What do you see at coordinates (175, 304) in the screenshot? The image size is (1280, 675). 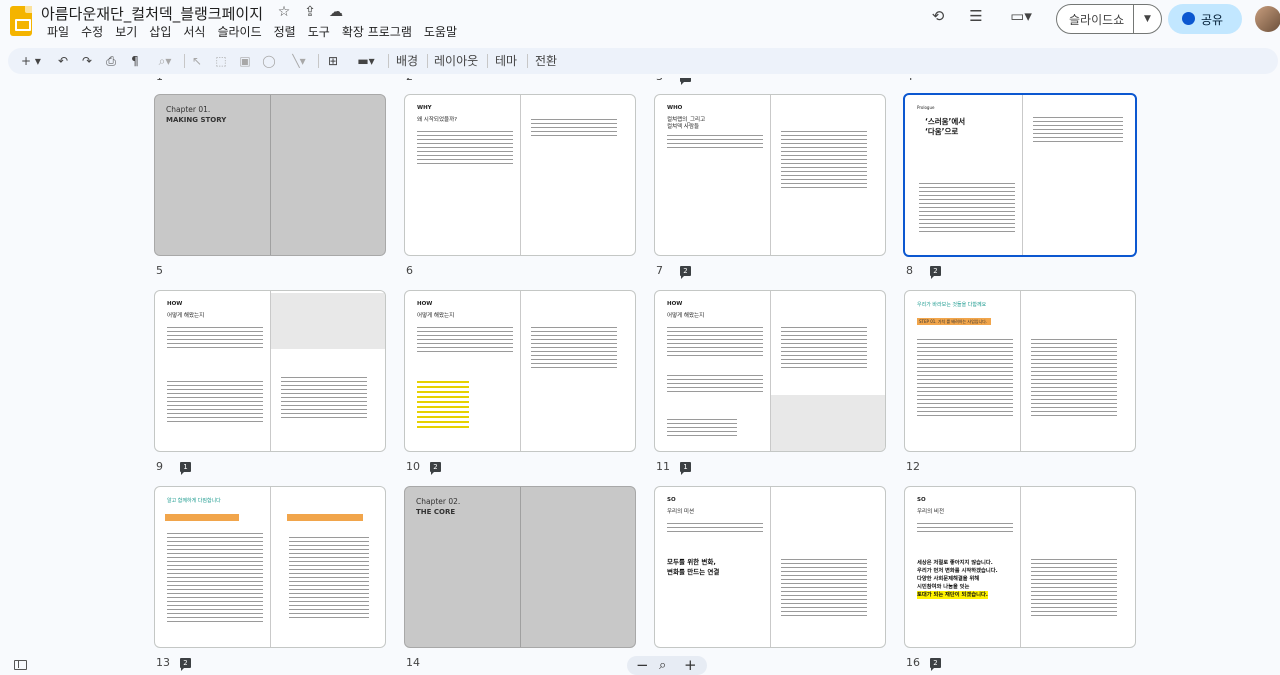 I see `slide-tag: HOW` at bounding box center [175, 304].